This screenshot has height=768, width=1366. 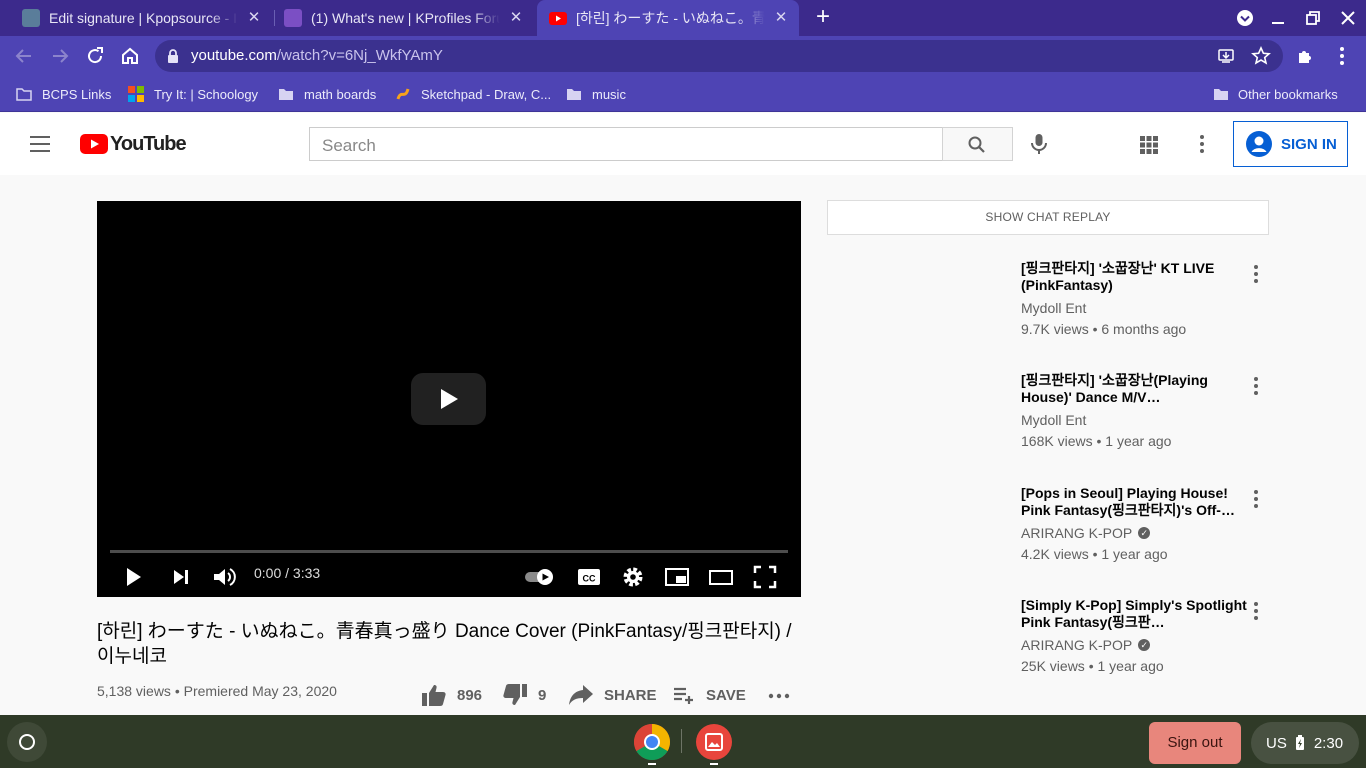 I want to click on large-play-button, so click(x=448, y=399).